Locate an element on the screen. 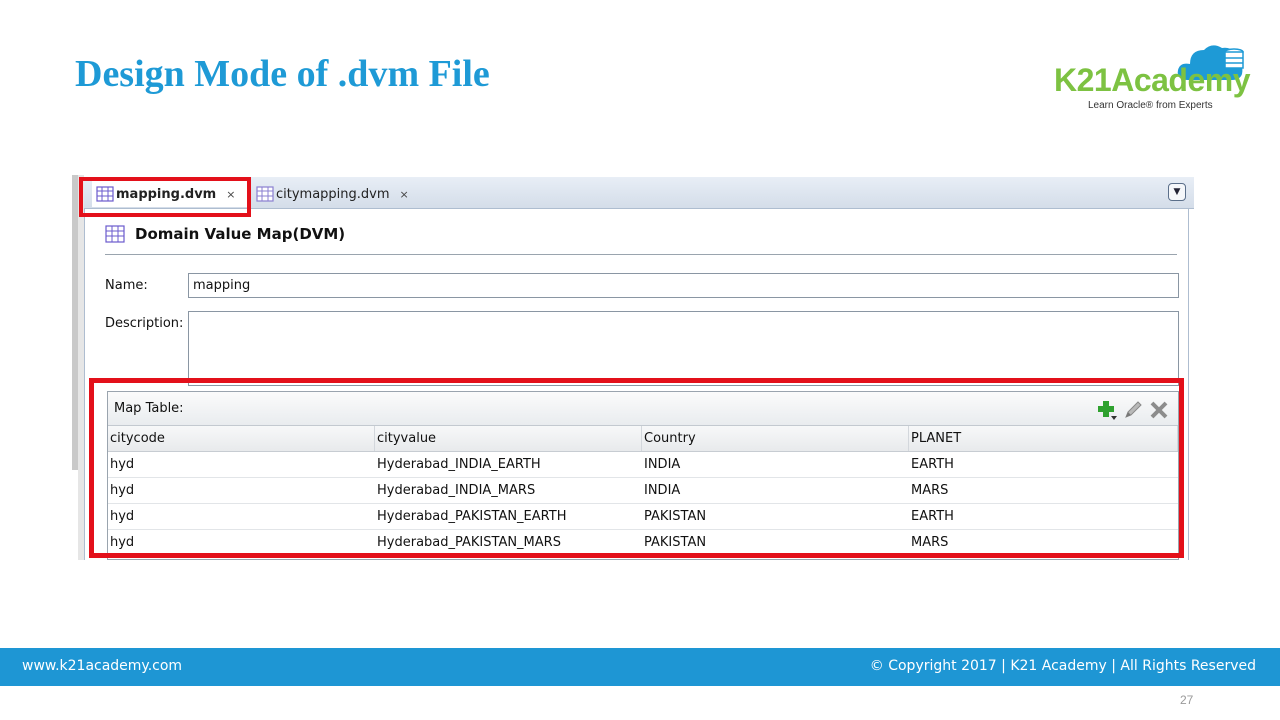  name-field is located at coordinates (683, 285).